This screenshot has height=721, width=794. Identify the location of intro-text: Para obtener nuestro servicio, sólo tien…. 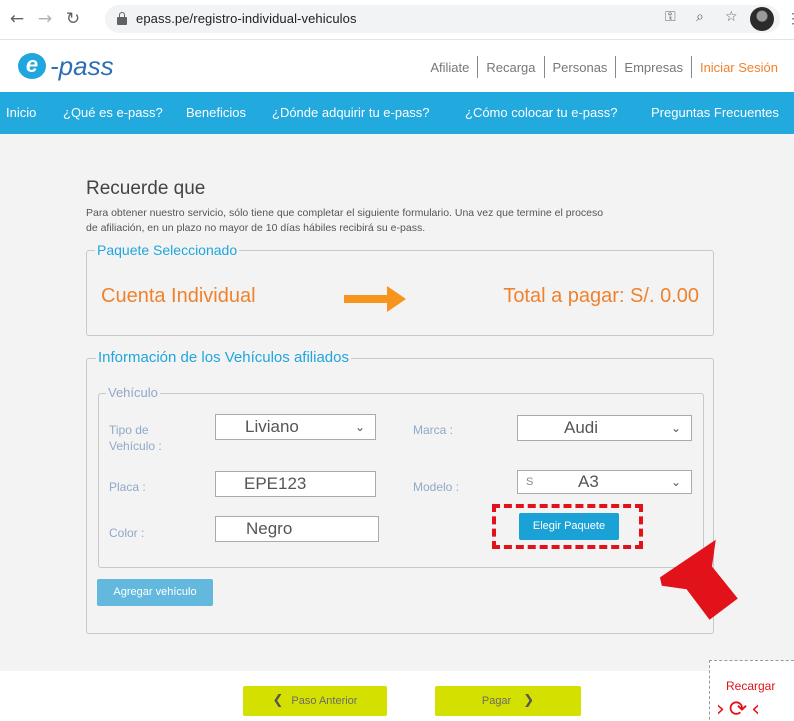
(401, 221).